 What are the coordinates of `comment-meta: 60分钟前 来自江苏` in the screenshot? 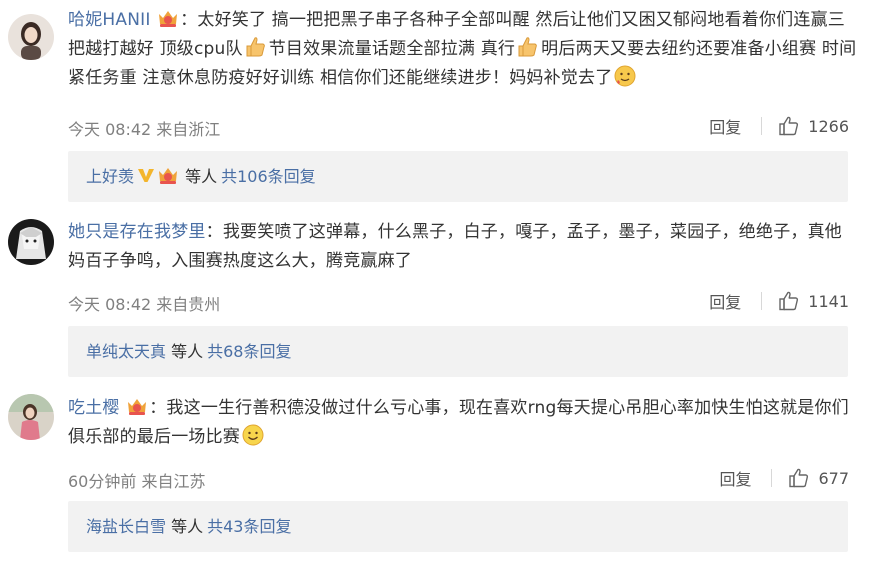 It's located at (136, 480).